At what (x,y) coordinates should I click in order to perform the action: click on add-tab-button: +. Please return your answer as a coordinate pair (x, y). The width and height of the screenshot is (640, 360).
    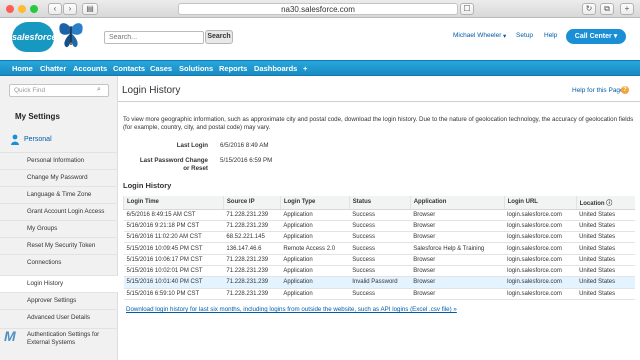
    Looking at the image, I should click on (305, 68).